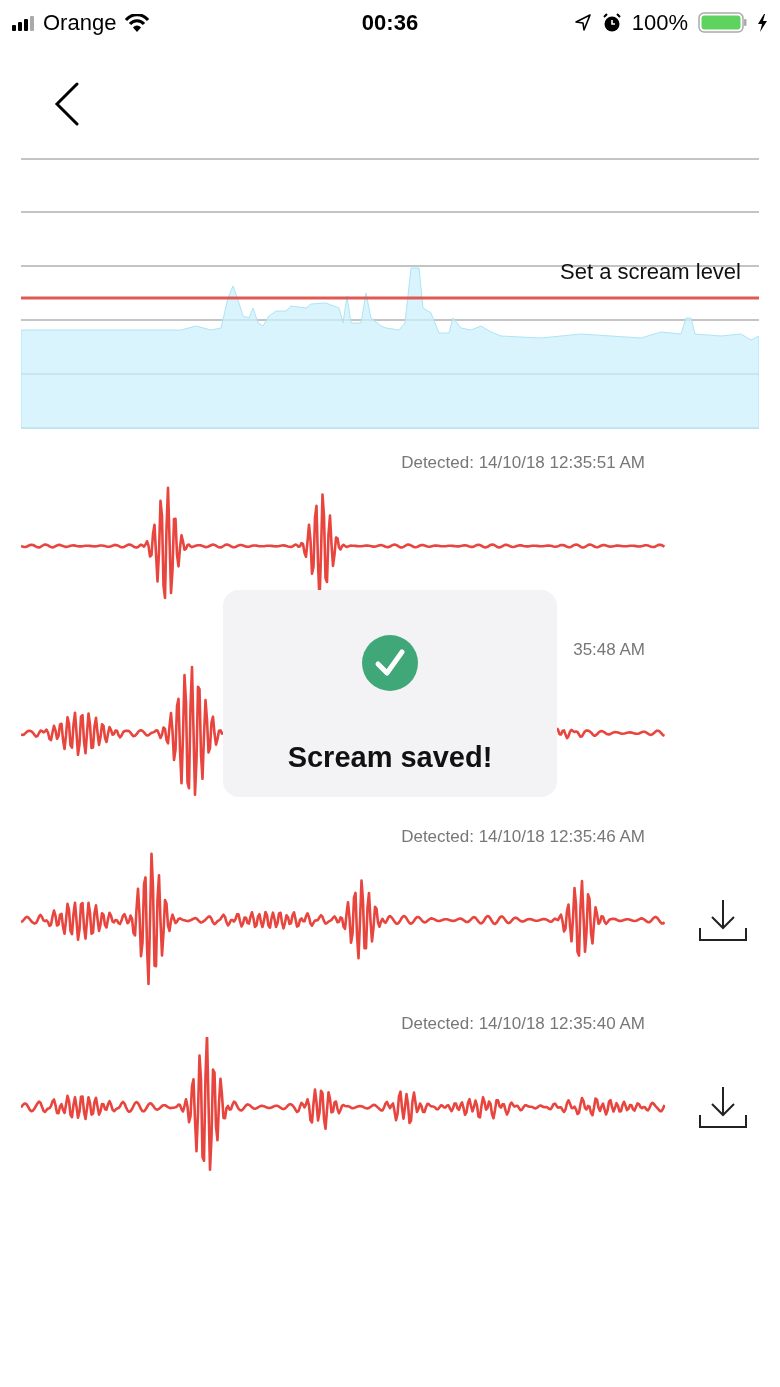 The width and height of the screenshot is (780, 1387). I want to click on signal-icon, so click(23, 22).